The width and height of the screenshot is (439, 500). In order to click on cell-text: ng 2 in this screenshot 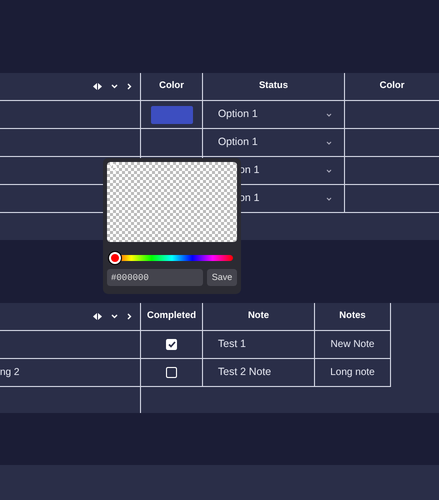, I will do `click(10, 373)`.